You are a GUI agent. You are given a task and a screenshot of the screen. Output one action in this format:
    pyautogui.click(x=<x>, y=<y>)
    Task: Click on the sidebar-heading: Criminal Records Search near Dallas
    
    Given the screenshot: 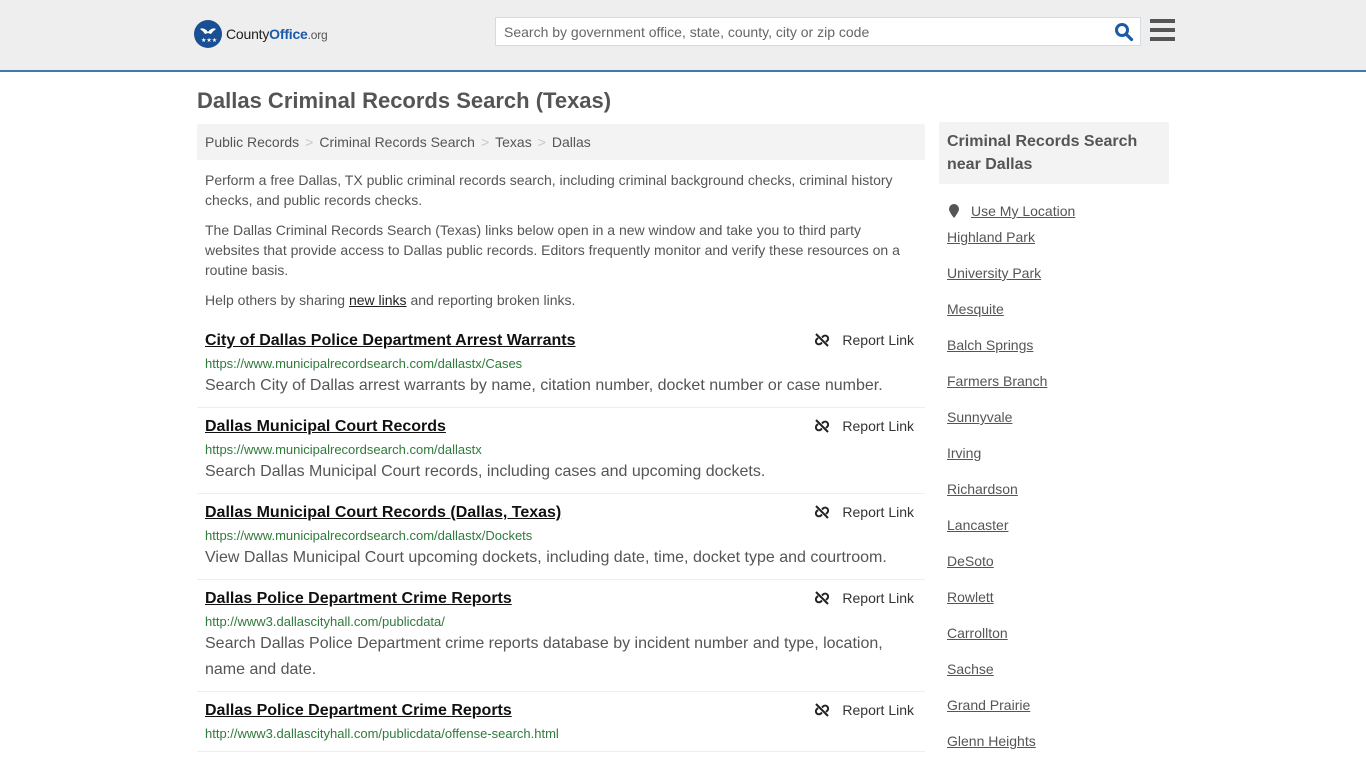 What is the action you would take?
    pyautogui.click(x=1054, y=153)
    